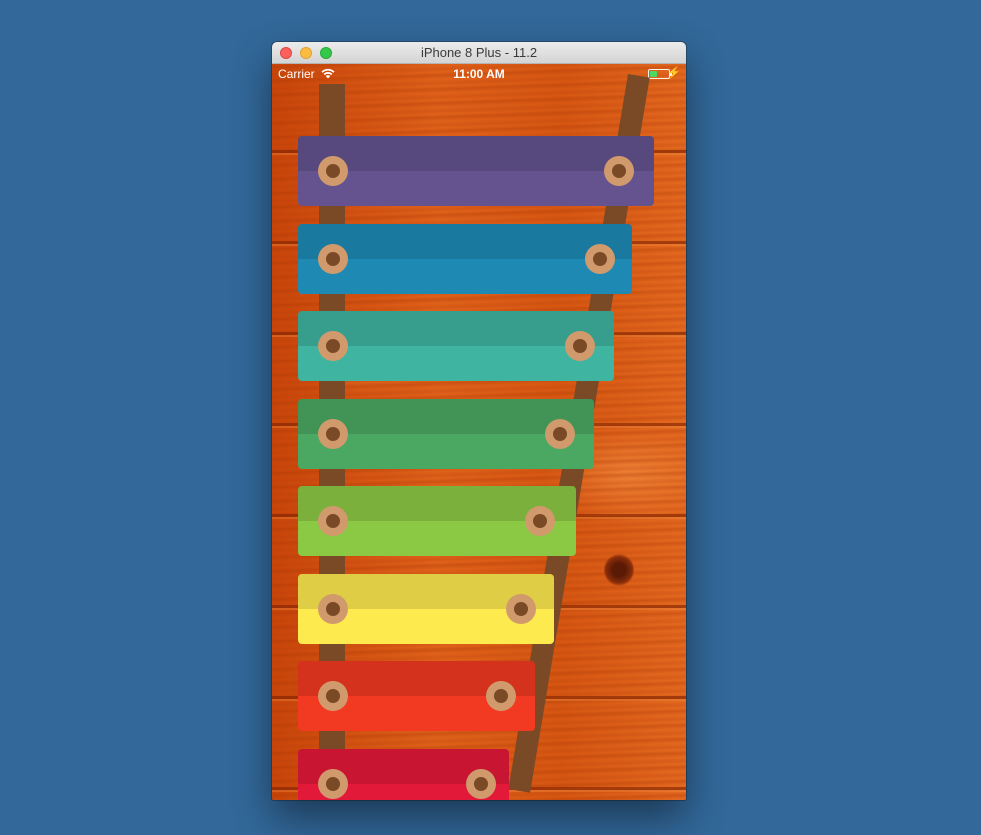 This screenshot has height=835, width=981. I want to click on window-title: iPhone 8 Plus - 11.2, so click(479, 52).